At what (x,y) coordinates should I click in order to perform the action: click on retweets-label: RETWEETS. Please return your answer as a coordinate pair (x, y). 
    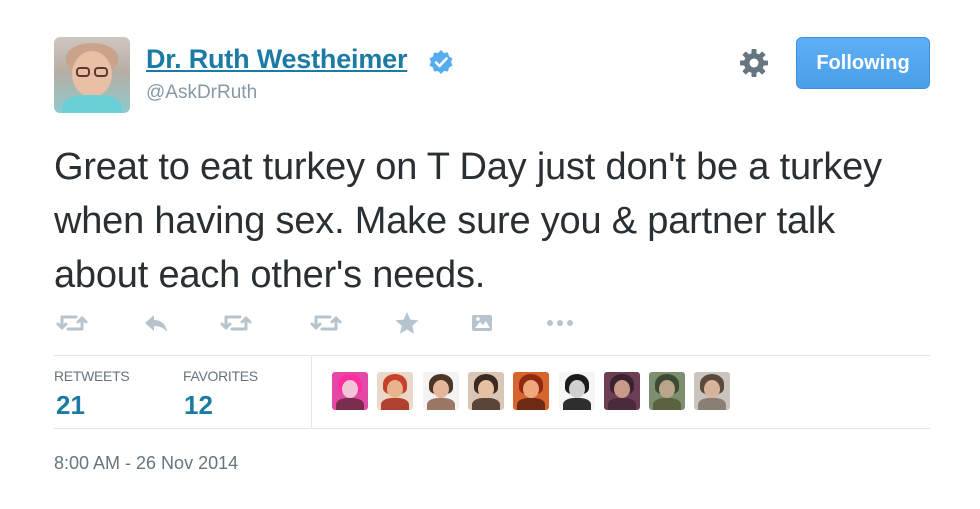
    Looking at the image, I should click on (92, 376).